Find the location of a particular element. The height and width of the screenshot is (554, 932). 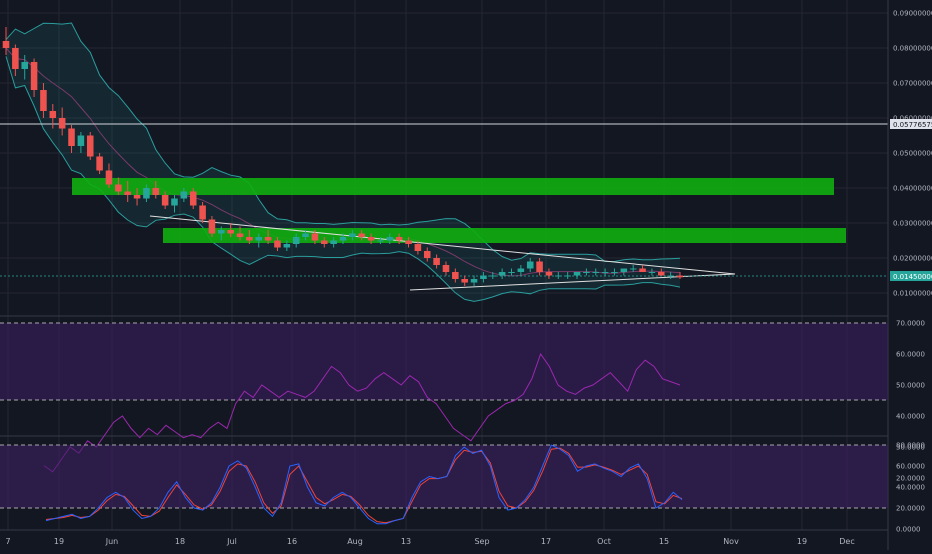

time-axis-label: Nov is located at coordinates (731, 541).